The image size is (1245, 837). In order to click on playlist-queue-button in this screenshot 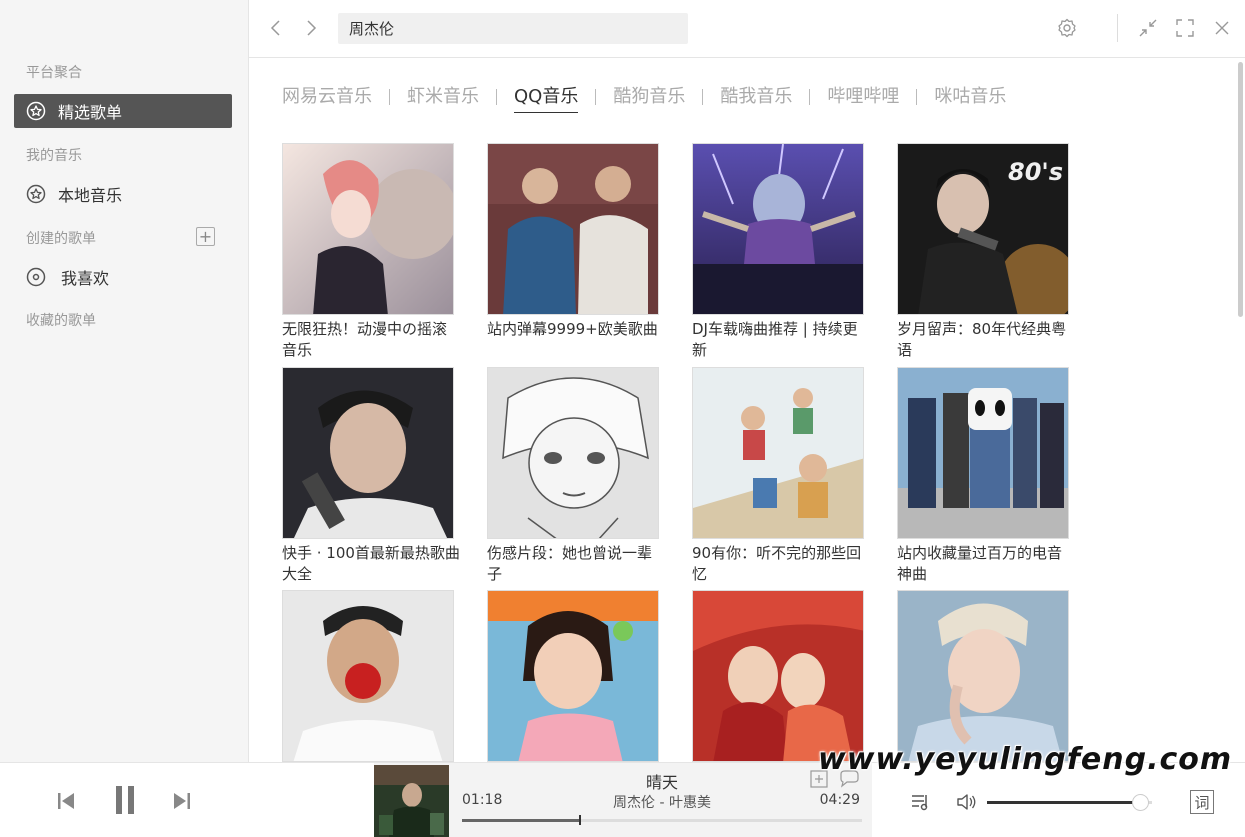, I will do `click(921, 802)`.